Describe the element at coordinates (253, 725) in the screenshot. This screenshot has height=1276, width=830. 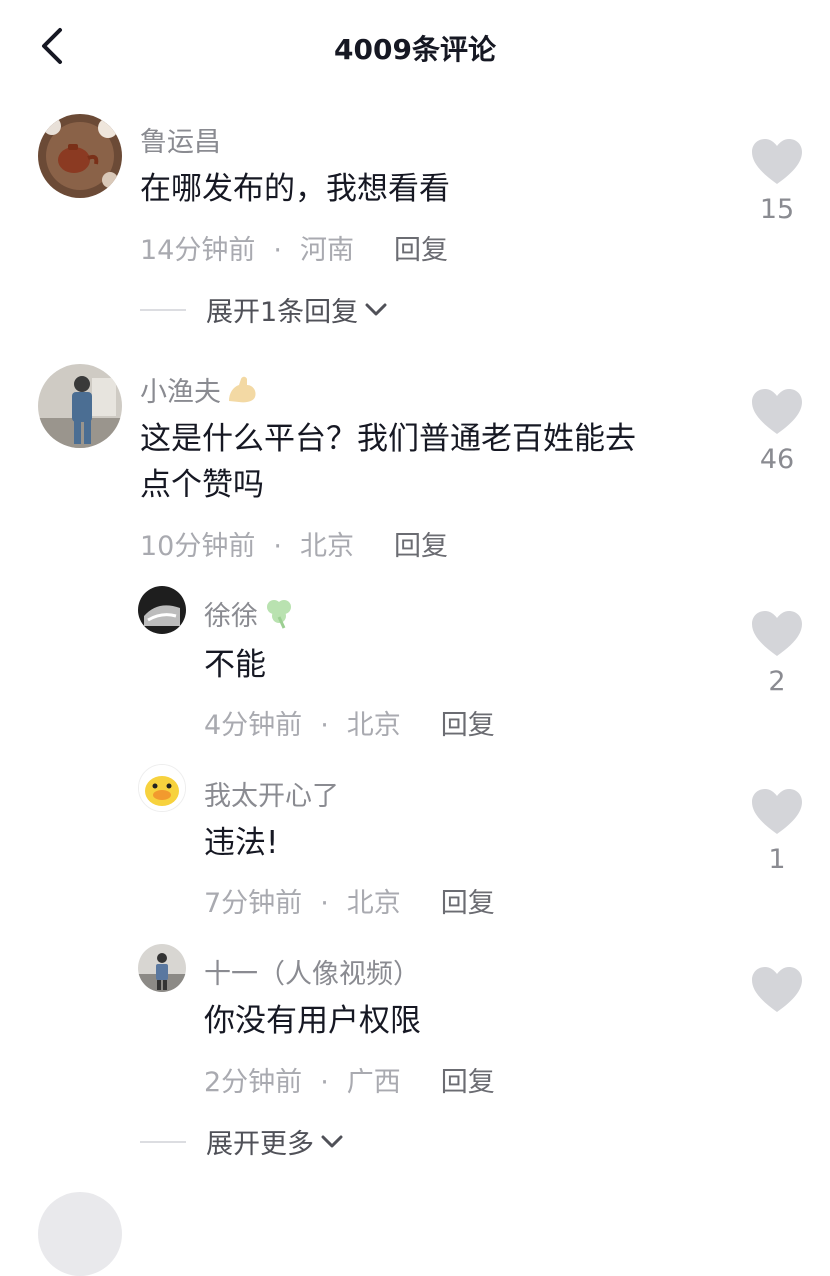
I see `timestamp: 4分钟前` at that location.